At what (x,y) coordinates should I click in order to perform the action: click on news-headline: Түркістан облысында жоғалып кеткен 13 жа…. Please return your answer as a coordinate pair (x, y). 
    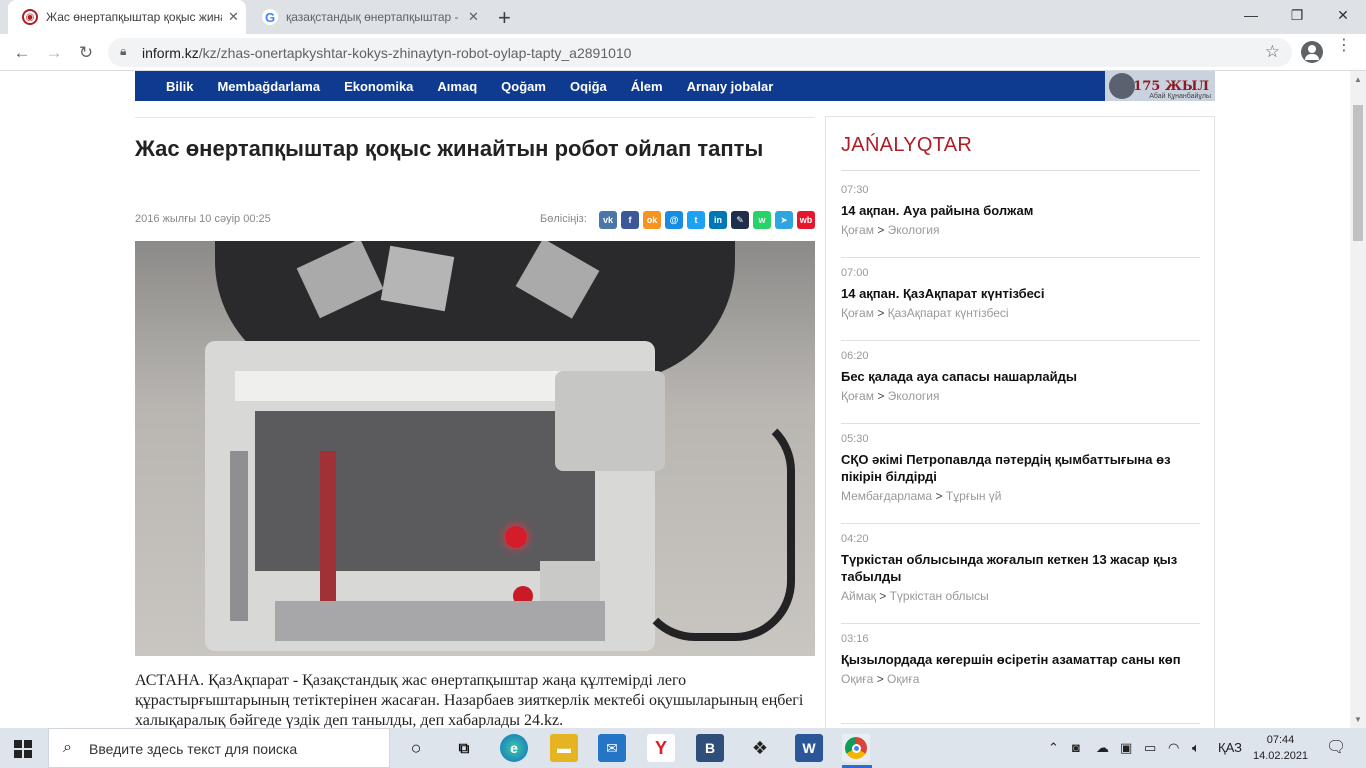
    Looking at the image, I should click on (1020, 568).